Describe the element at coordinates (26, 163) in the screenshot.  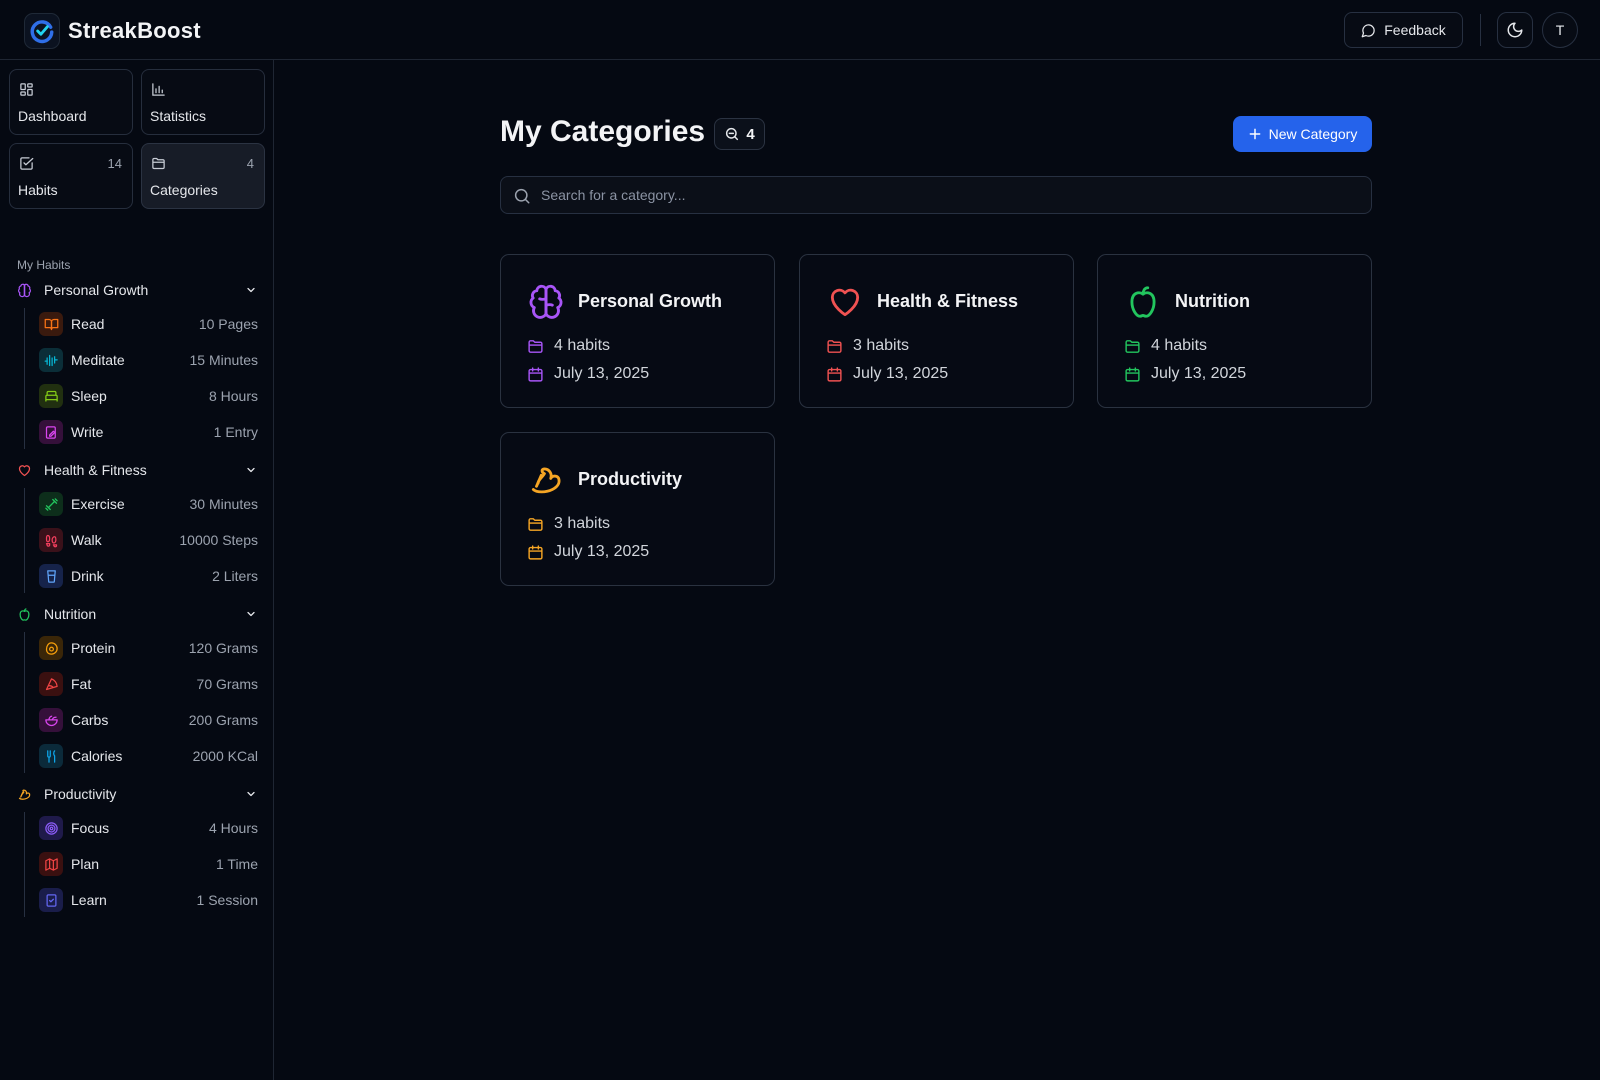
I see `check-square-icon` at that location.